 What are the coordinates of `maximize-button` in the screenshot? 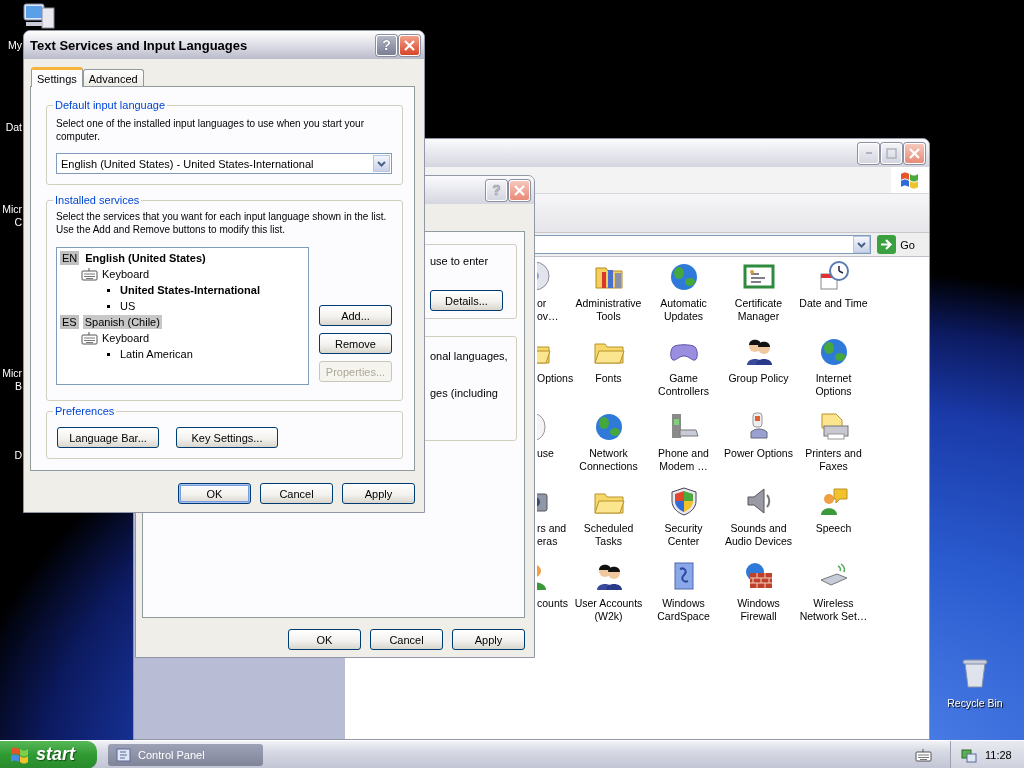 It's located at (891, 153).